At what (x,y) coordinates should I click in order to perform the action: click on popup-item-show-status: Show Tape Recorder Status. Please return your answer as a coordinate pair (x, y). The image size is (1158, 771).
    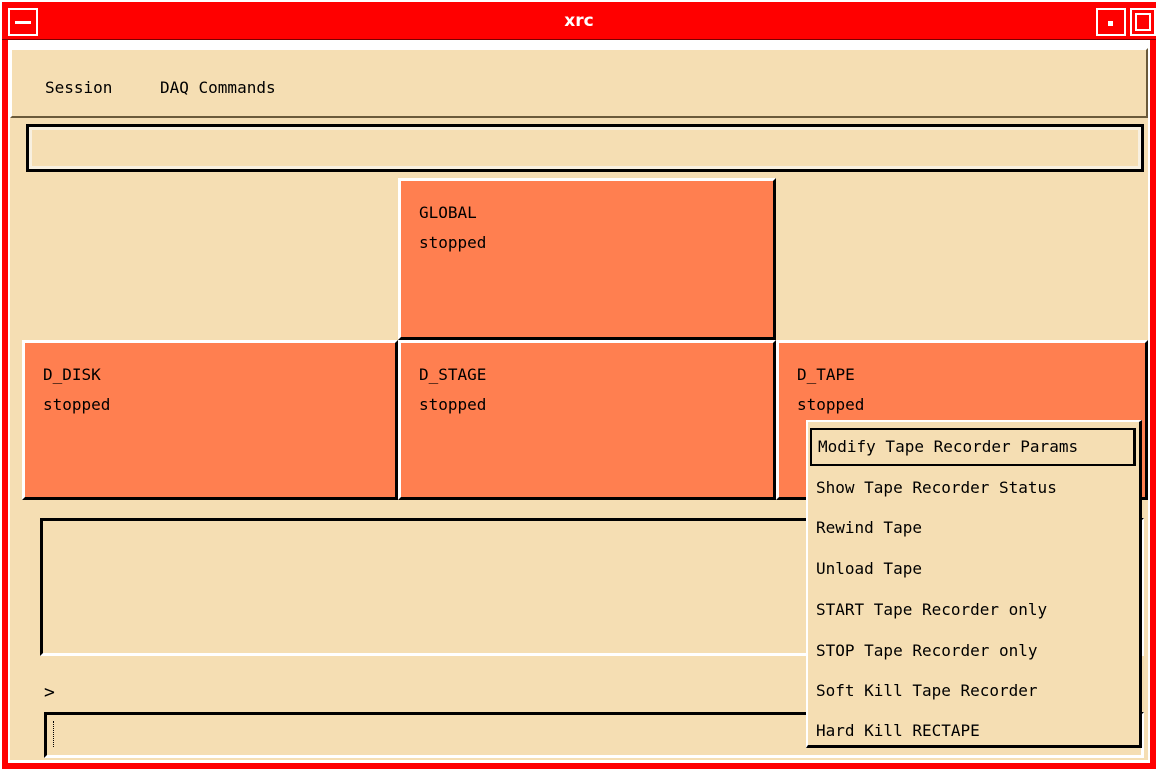
    Looking at the image, I should click on (936, 487).